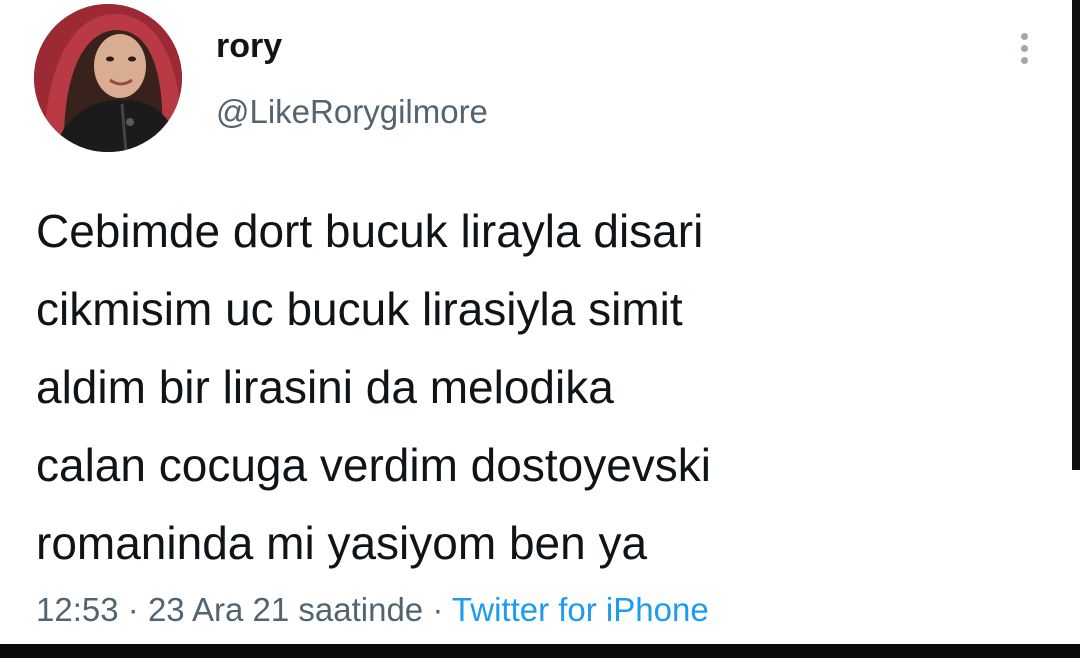 This screenshot has width=1080, height=658. Describe the element at coordinates (1076, 235) in the screenshot. I see `screen-edge` at that location.